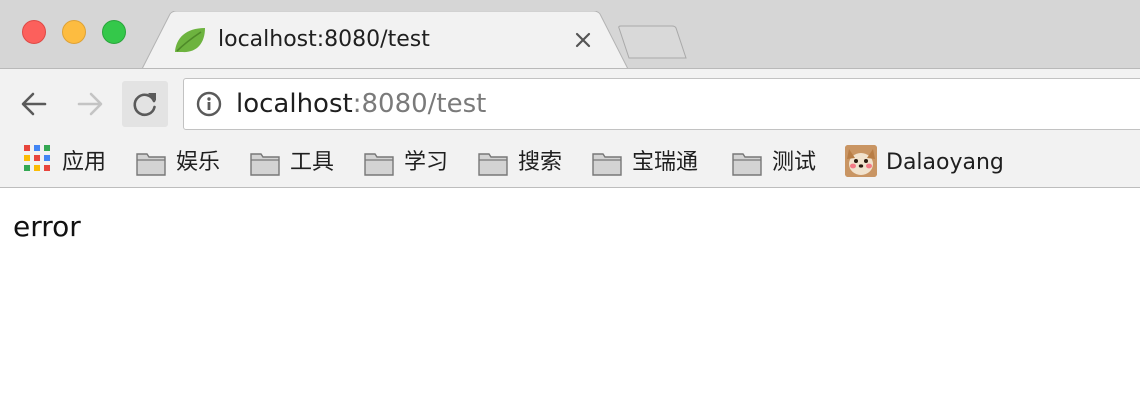 This screenshot has height=414, width=1140. What do you see at coordinates (84, 162) in the screenshot?
I see `bookmark-label: 应用` at bounding box center [84, 162].